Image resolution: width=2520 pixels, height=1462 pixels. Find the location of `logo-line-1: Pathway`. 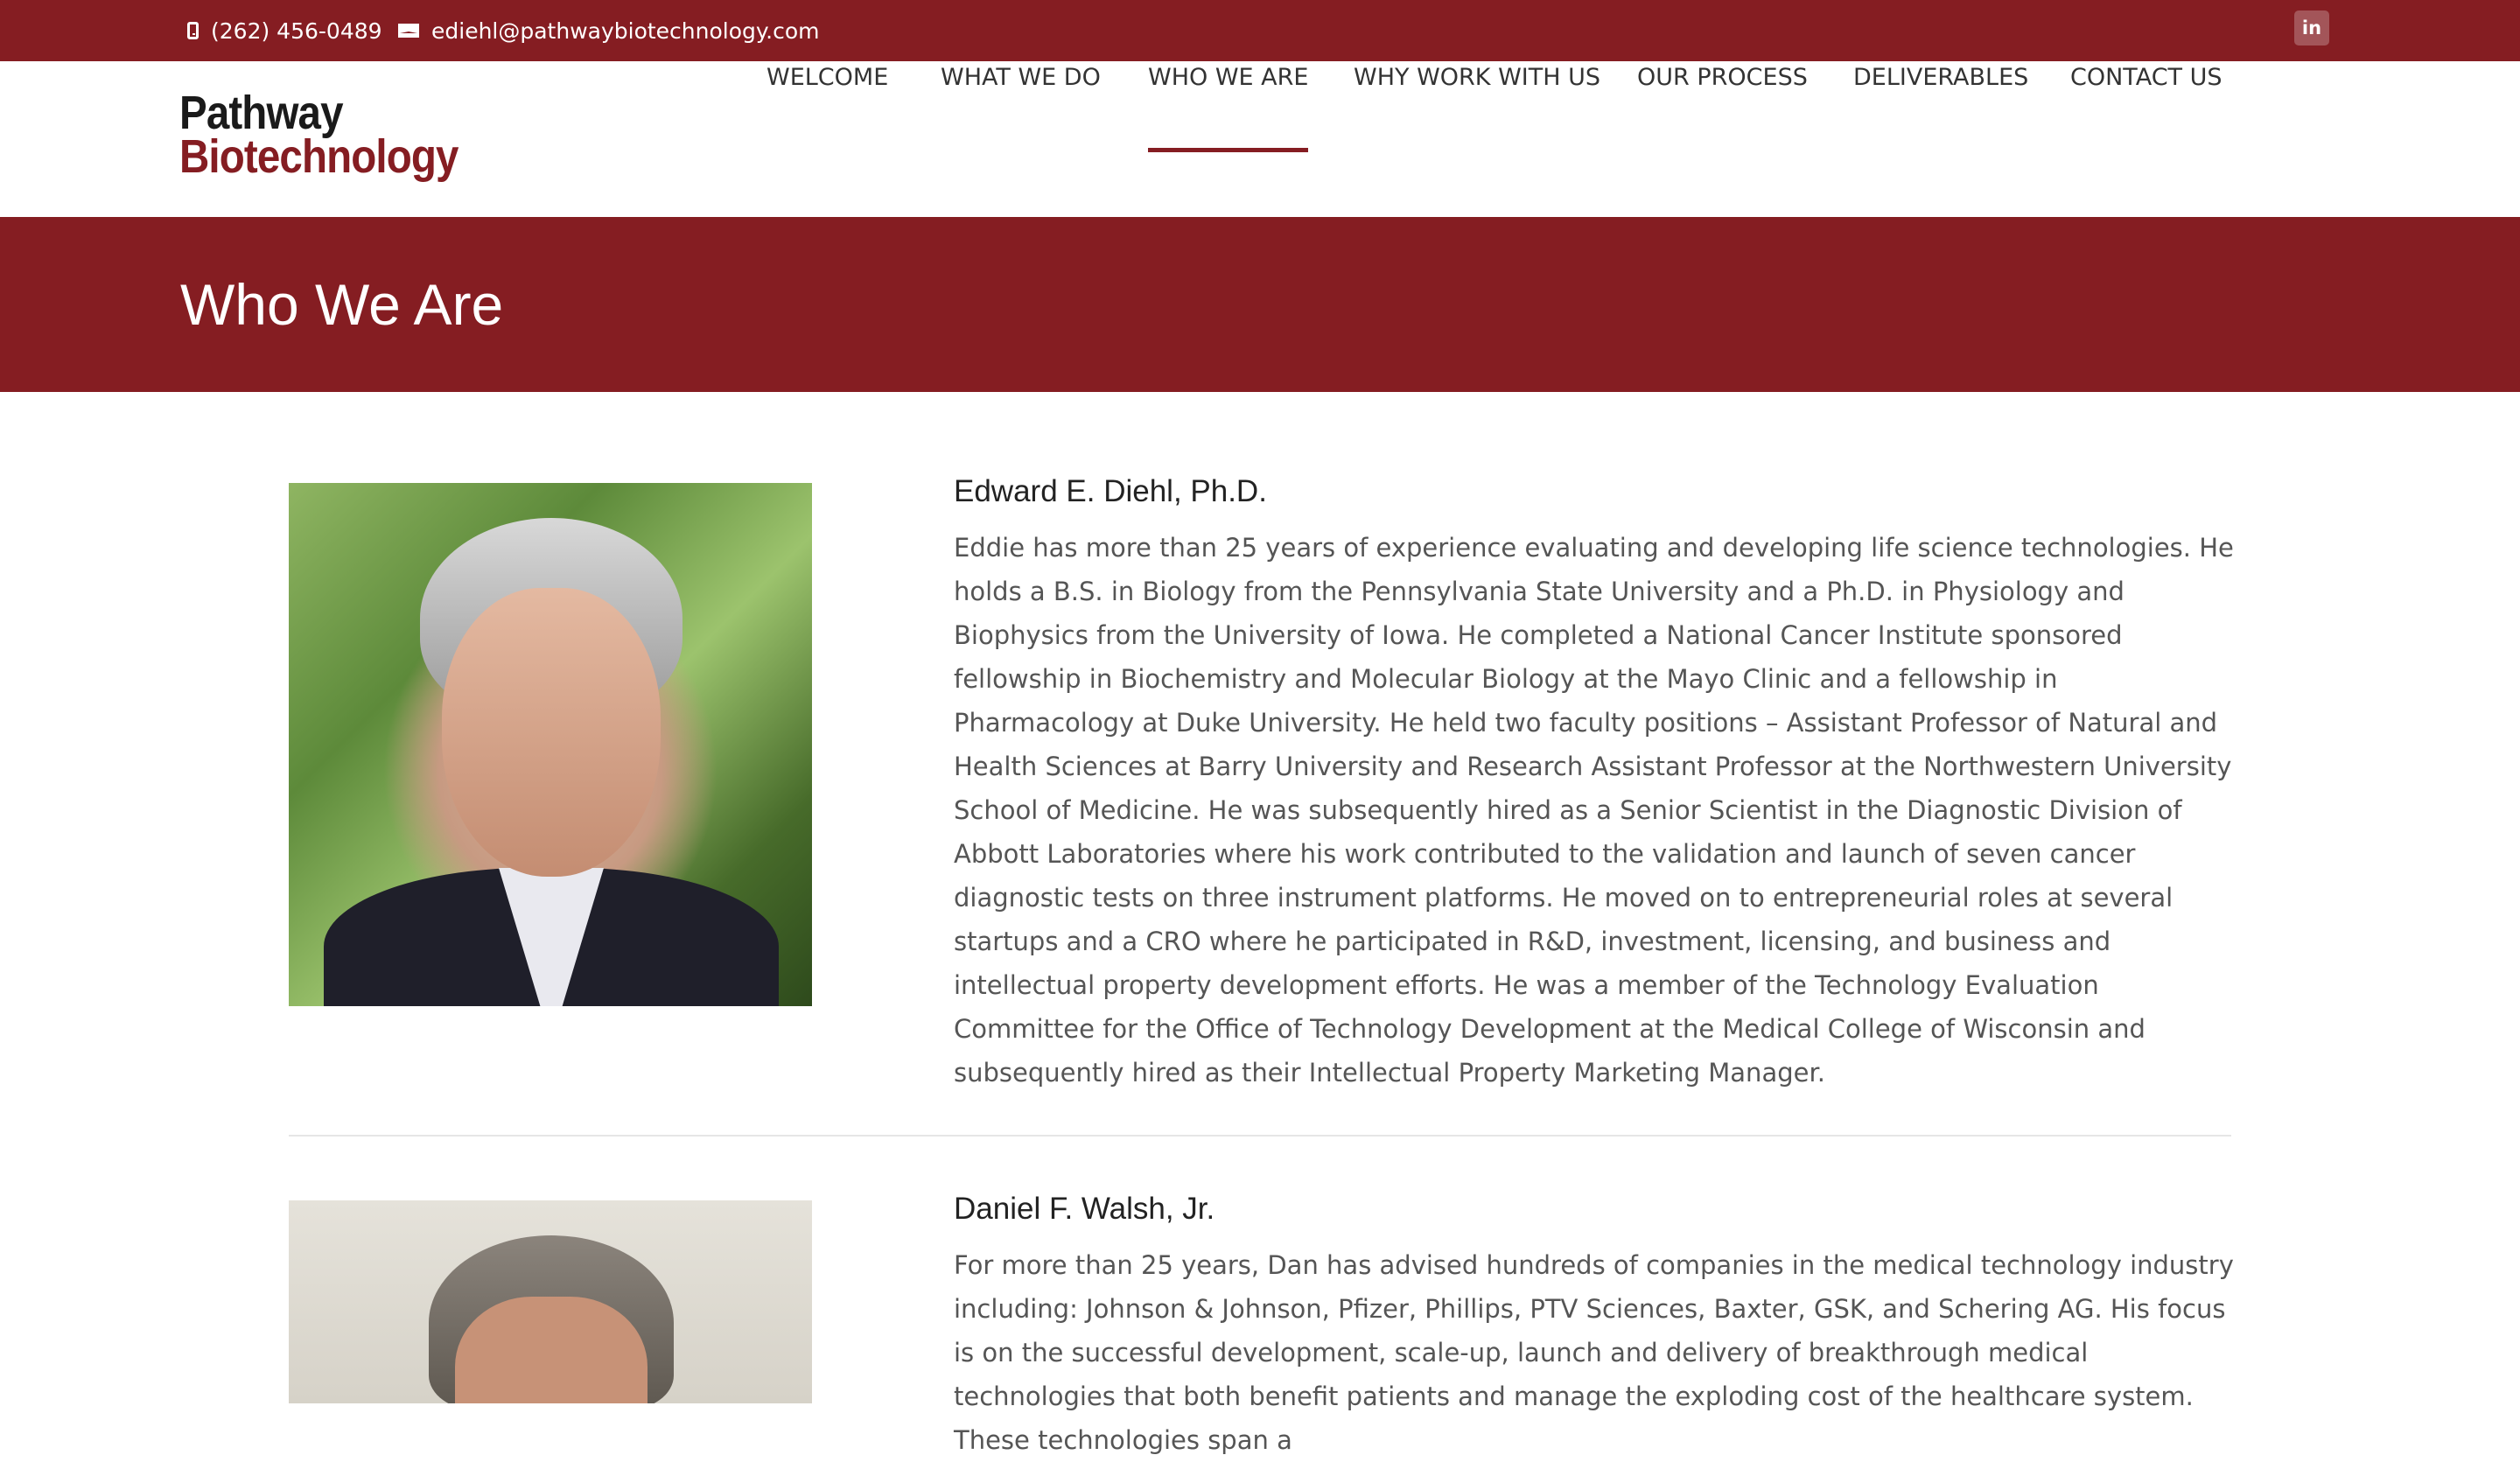

logo-line-1: Pathway is located at coordinates (261, 113).